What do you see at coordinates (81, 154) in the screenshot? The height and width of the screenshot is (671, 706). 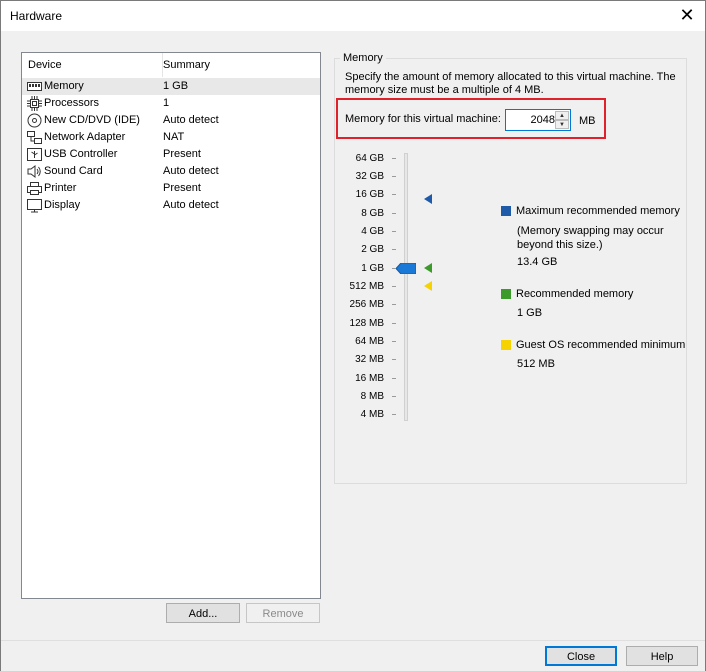 I see `device-name: USB Controller` at bounding box center [81, 154].